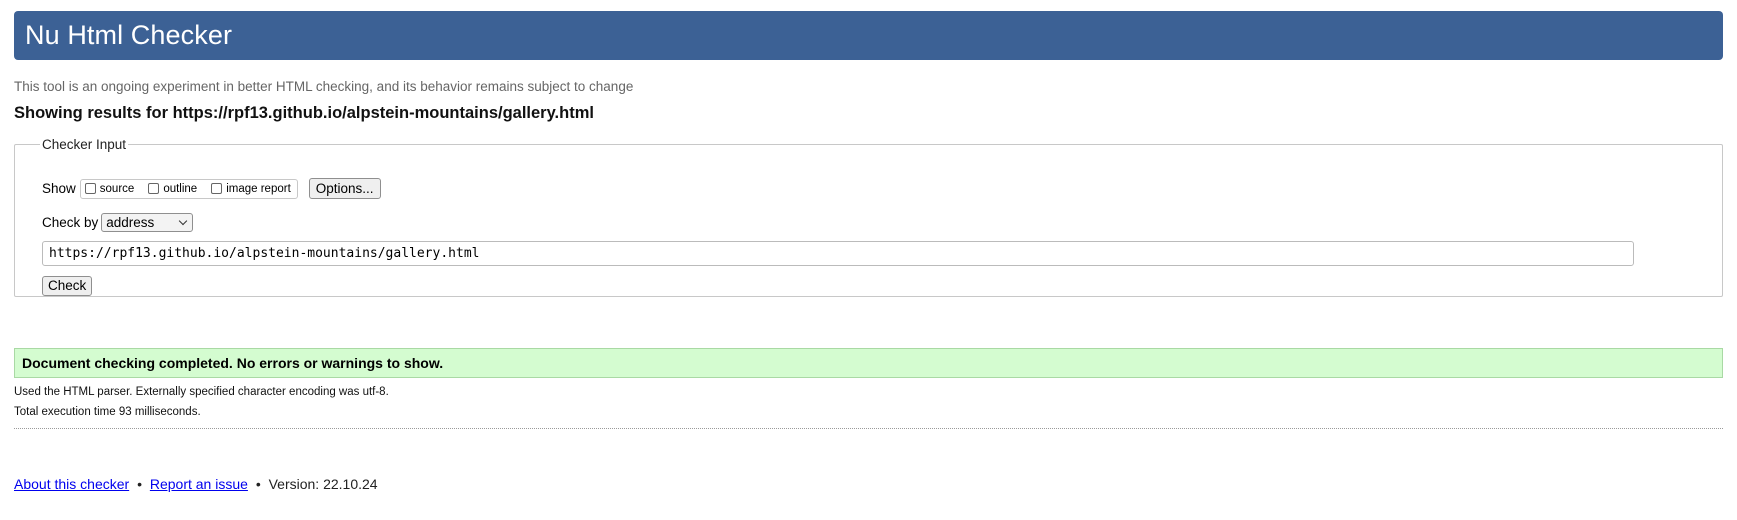  Describe the element at coordinates (868, 428) in the screenshot. I see `divider` at that location.